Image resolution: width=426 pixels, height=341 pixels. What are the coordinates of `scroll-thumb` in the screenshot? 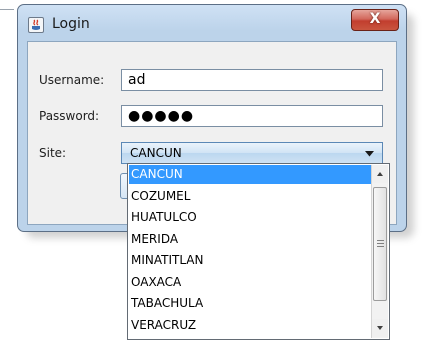 It's located at (380, 244).